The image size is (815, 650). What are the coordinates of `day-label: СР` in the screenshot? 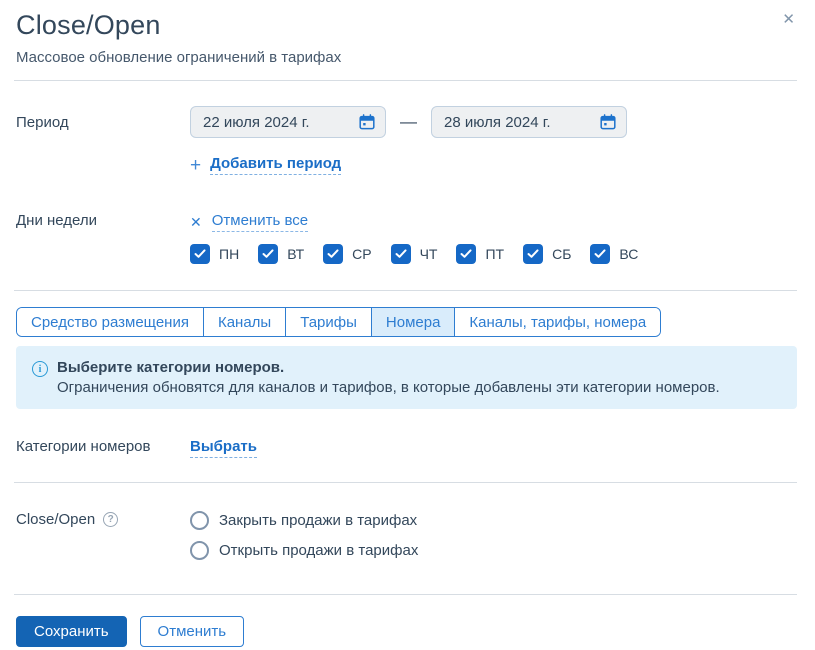 It's located at (362, 254).